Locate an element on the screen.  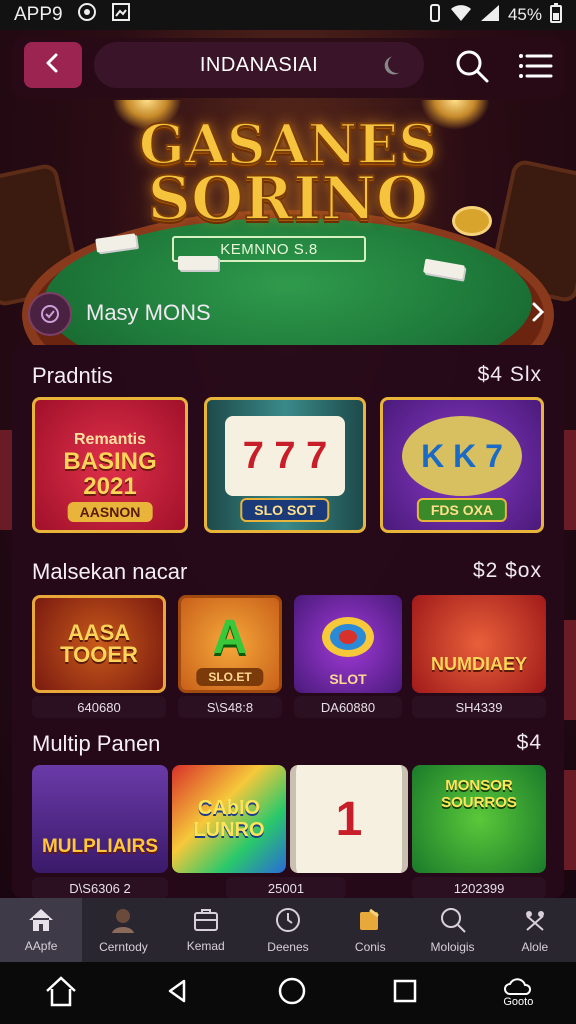
nav-item-community: Cerntody is located at coordinates (123, 930).